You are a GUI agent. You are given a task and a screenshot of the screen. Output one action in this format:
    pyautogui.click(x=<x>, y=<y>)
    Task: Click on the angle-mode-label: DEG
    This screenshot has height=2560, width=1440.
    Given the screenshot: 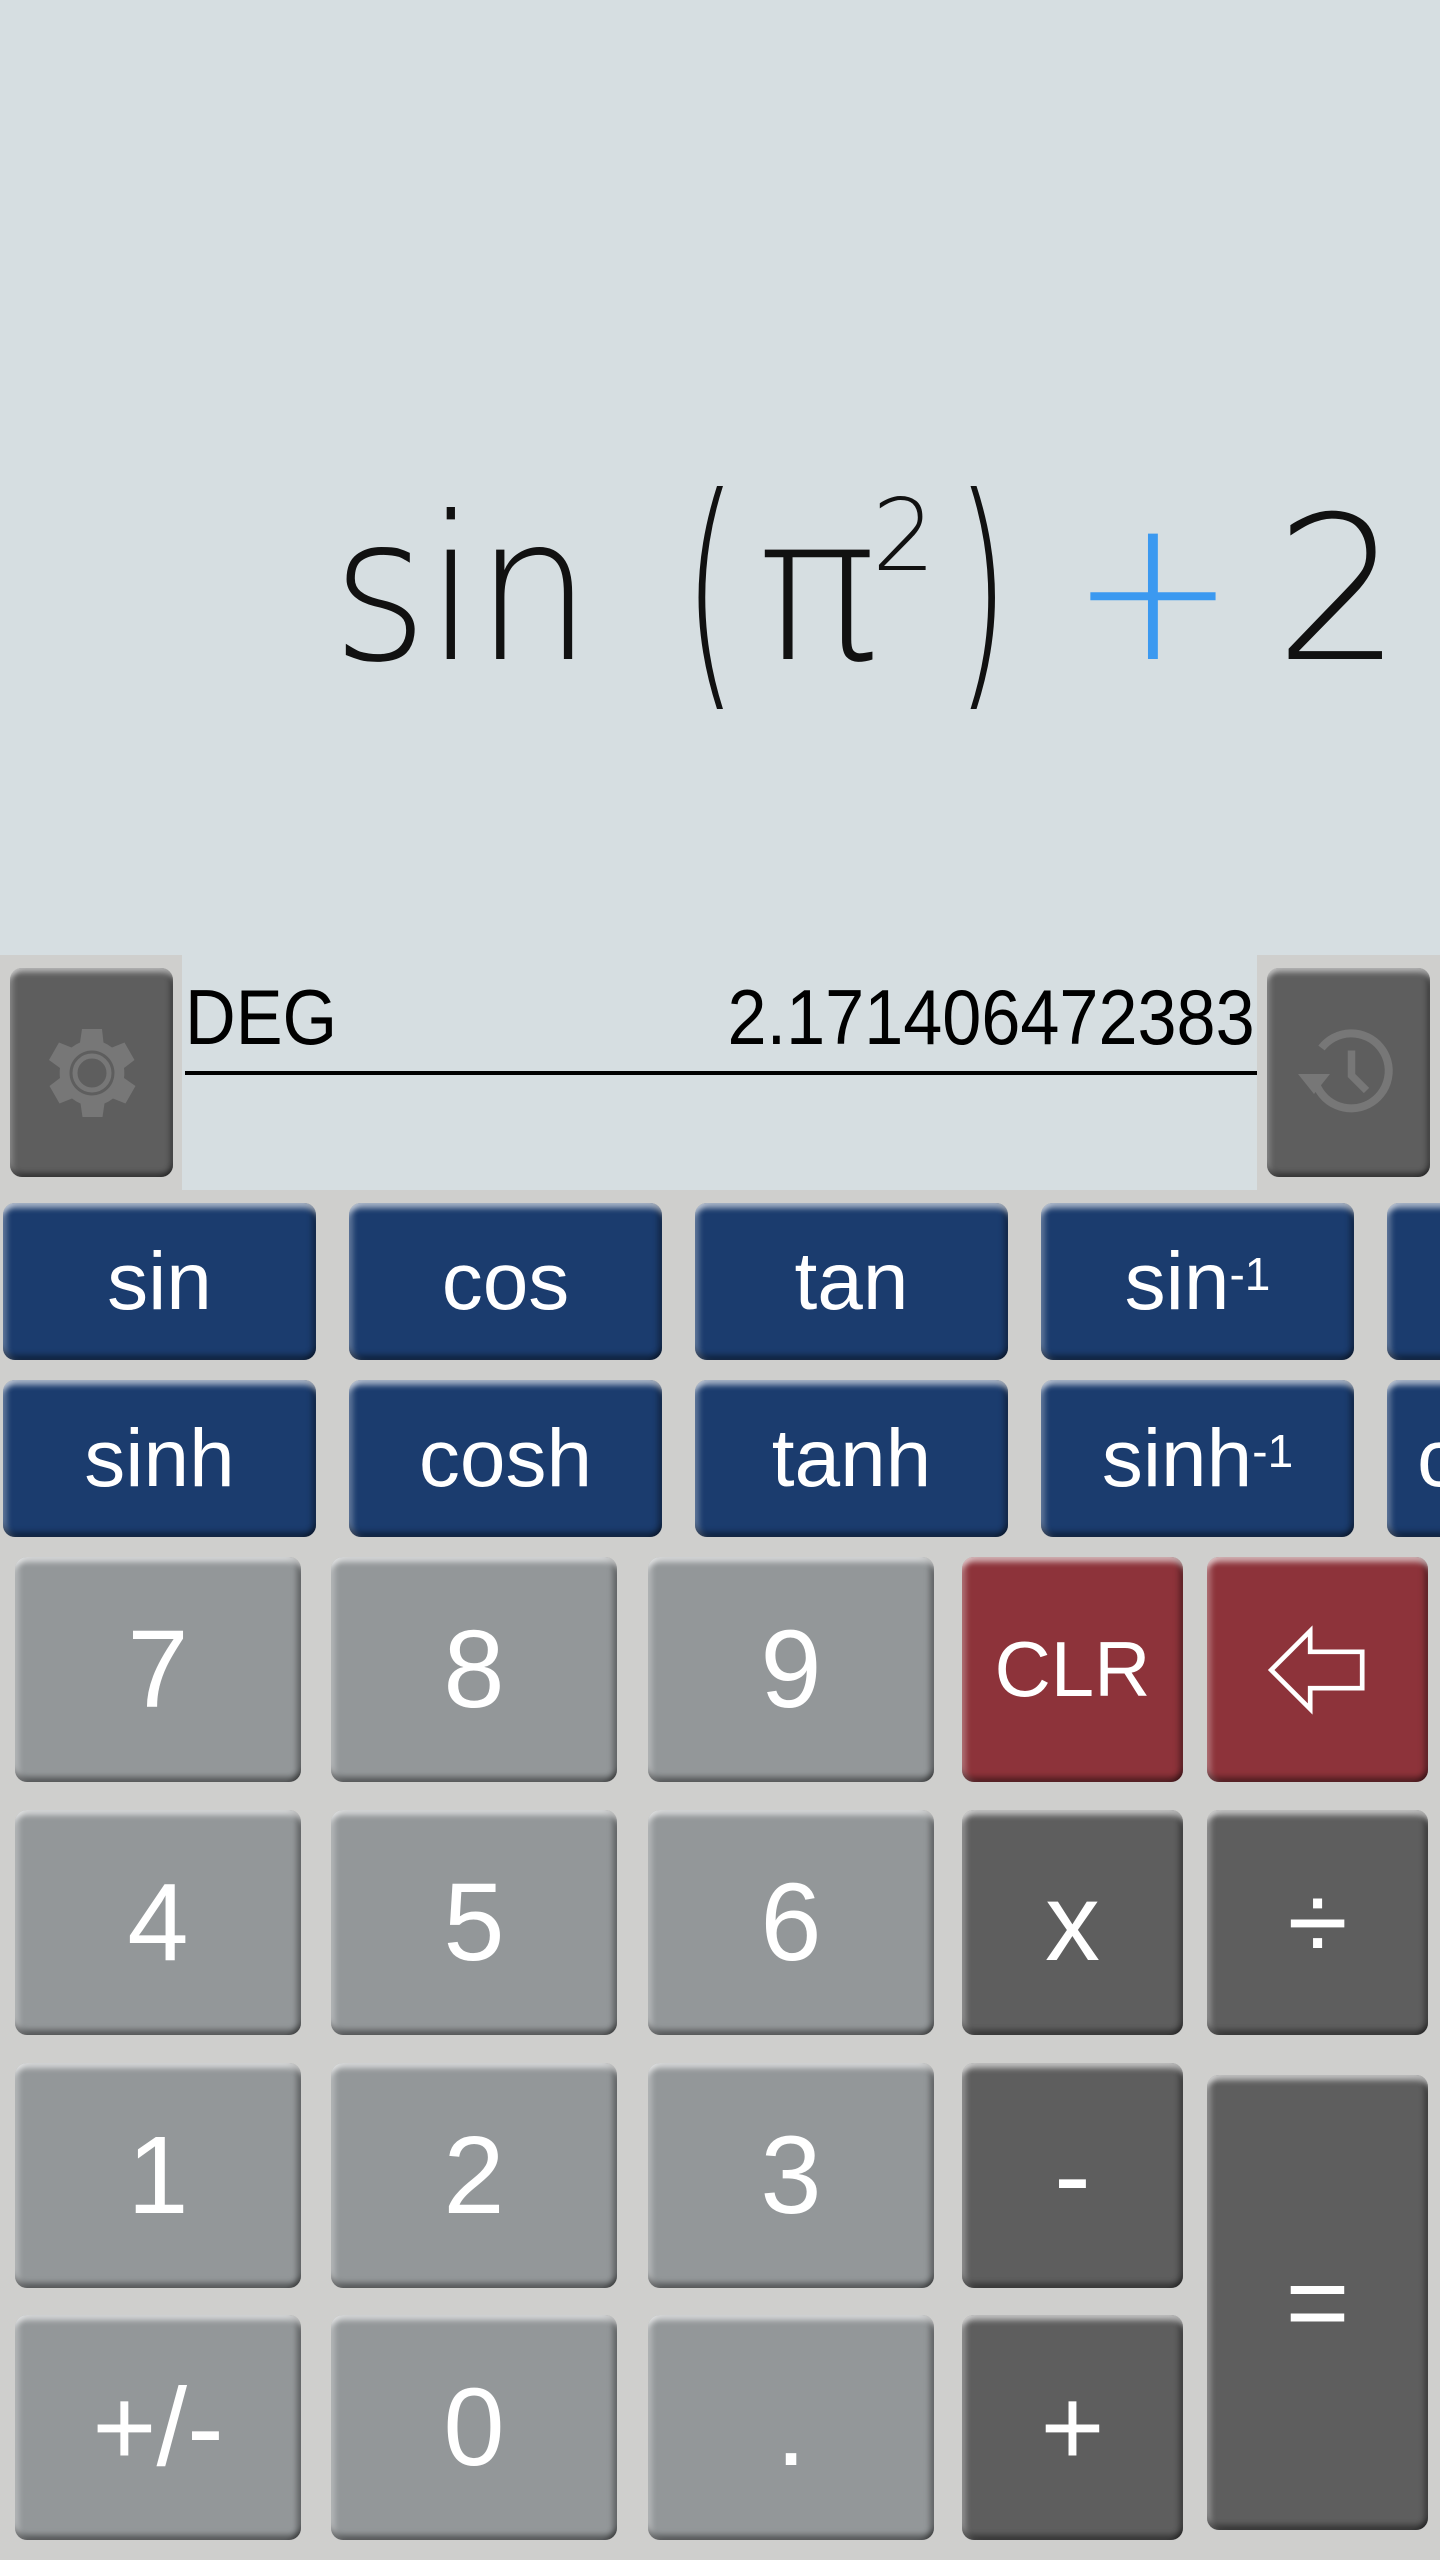 What is the action you would take?
    pyautogui.click(x=261, y=1017)
    